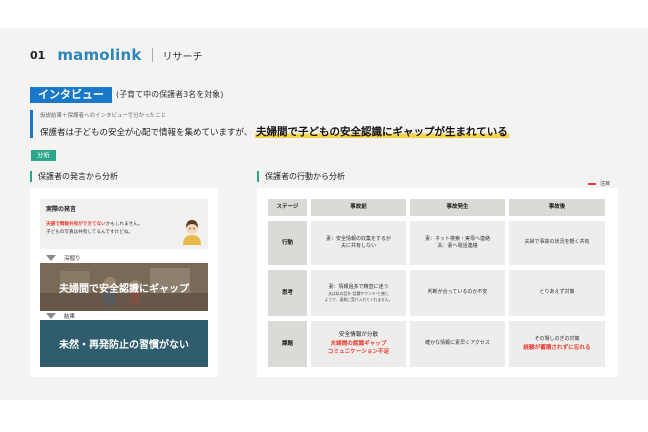  Describe the element at coordinates (358, 286) in the screenshot. I see `cell-text: 妻：情報過多で精査に迷う` at that location.